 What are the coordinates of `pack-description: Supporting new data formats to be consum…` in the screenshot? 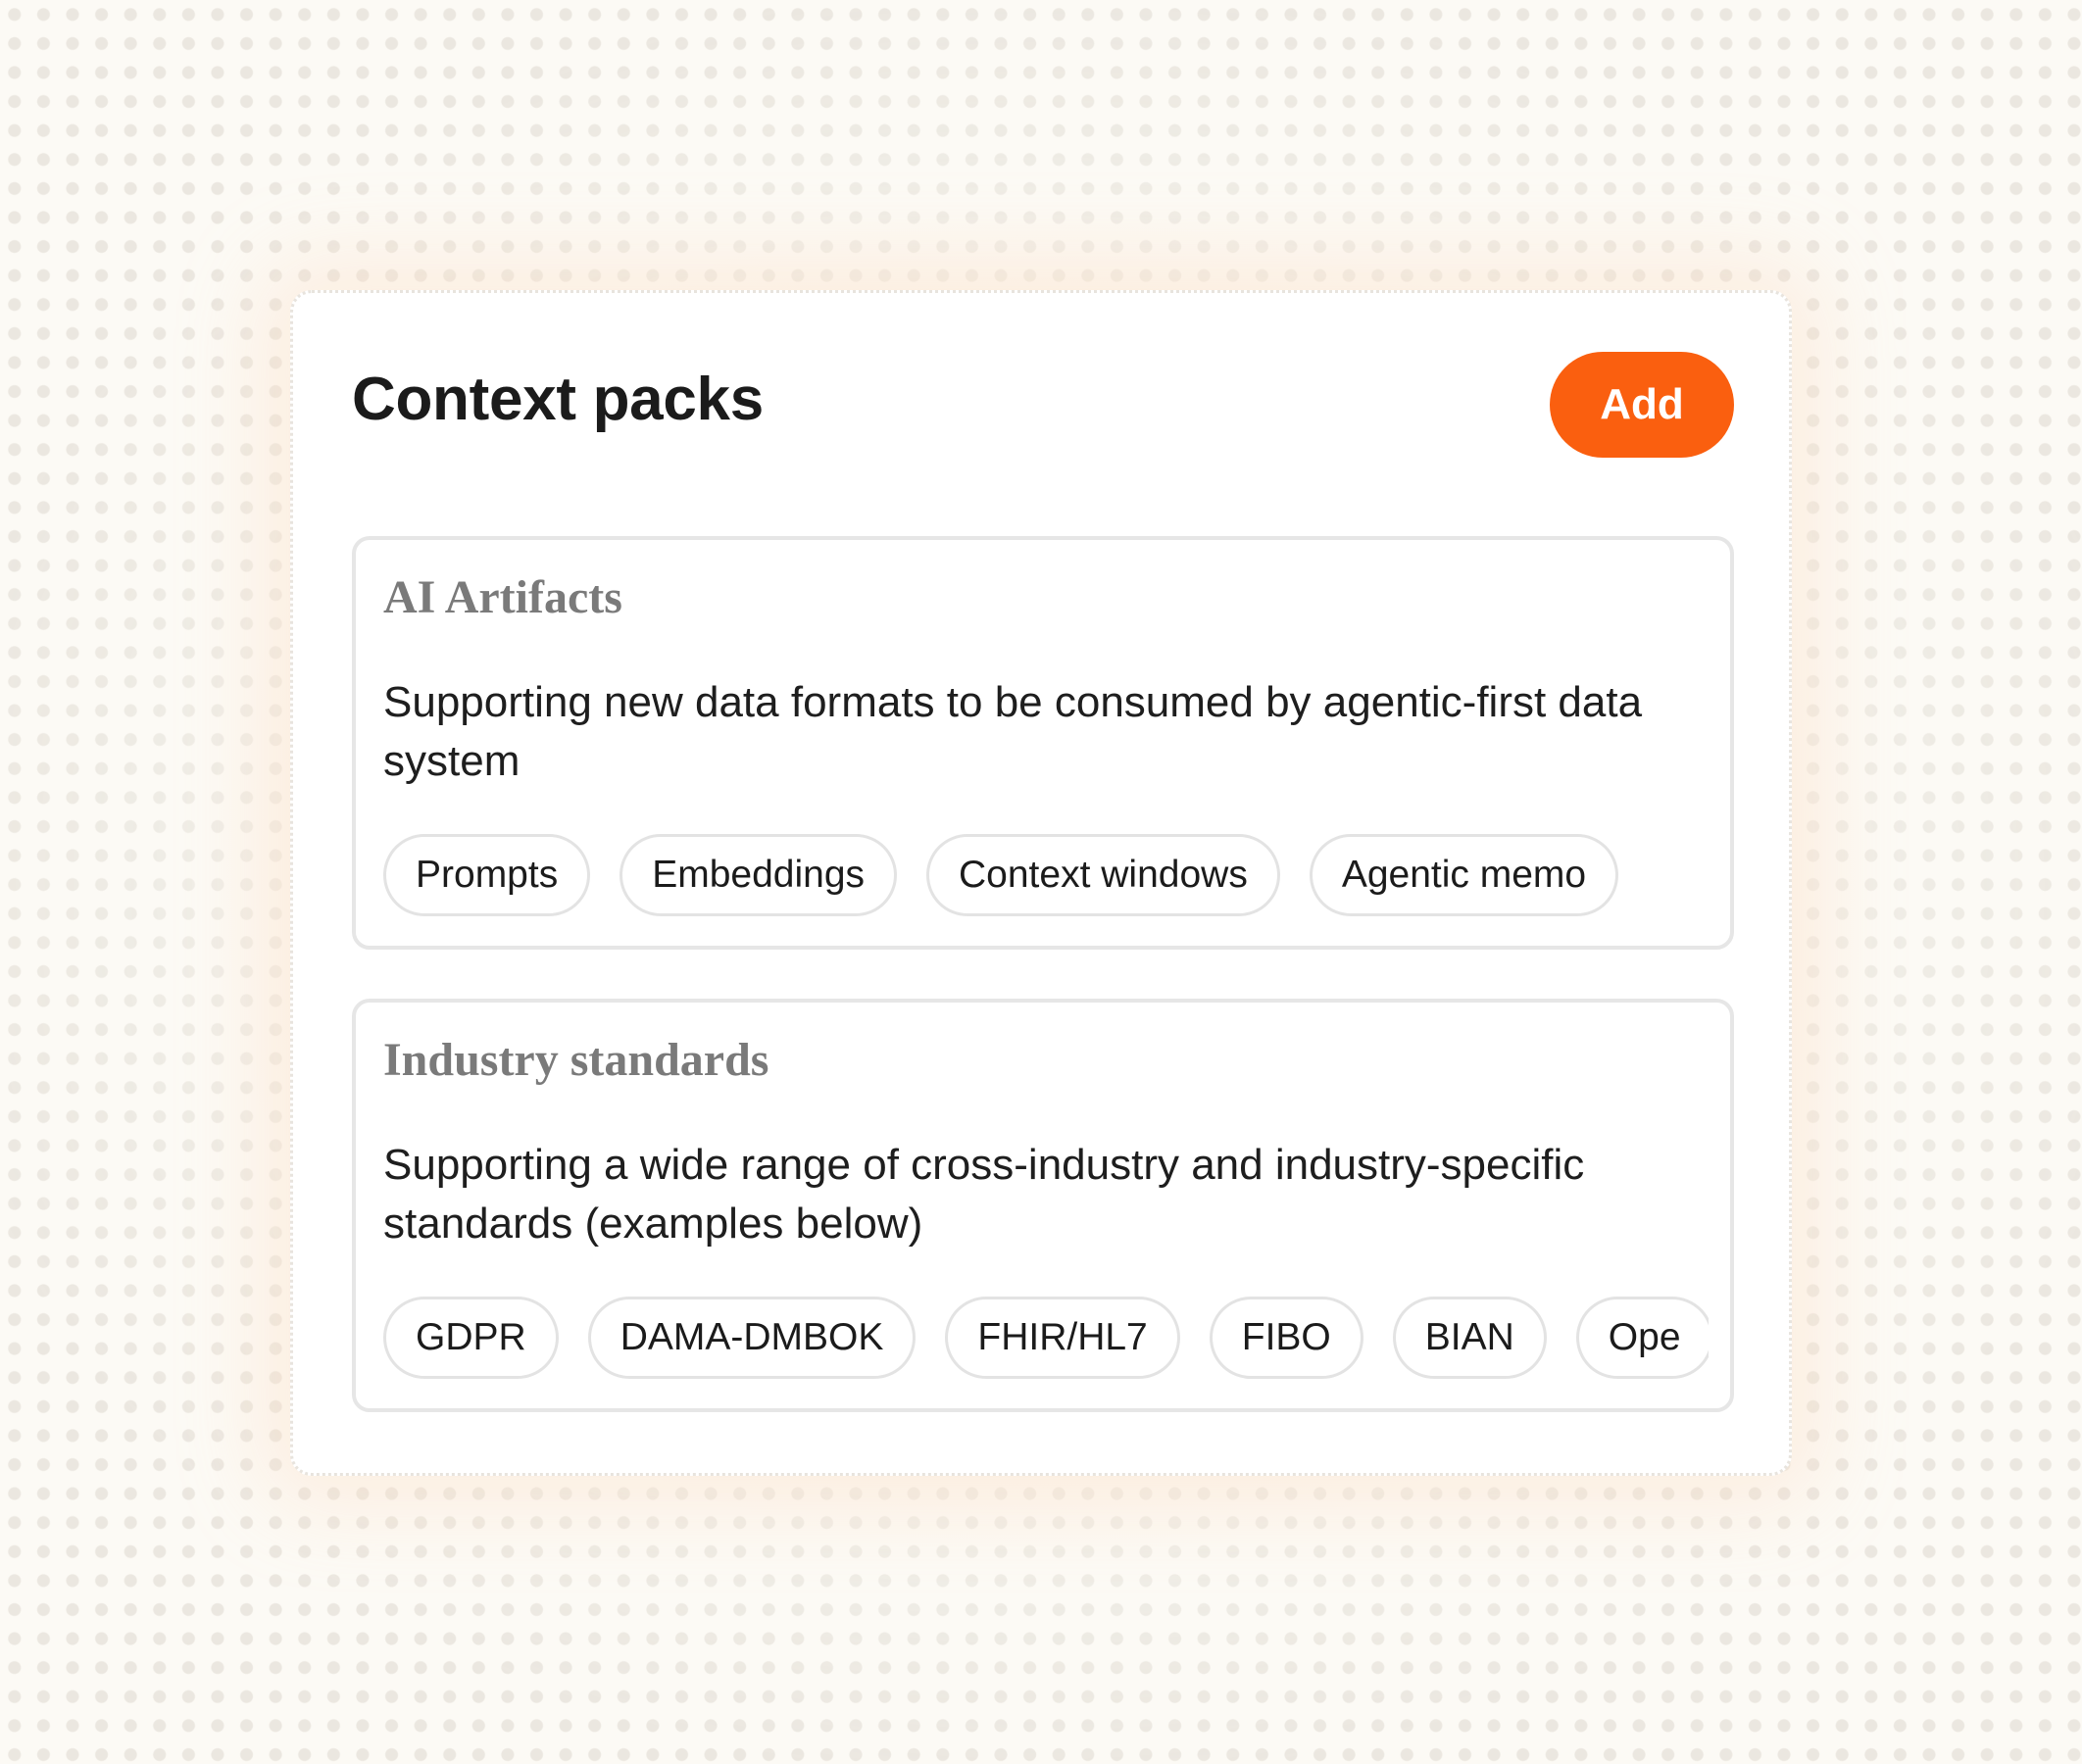 It's located at (1013, 731).